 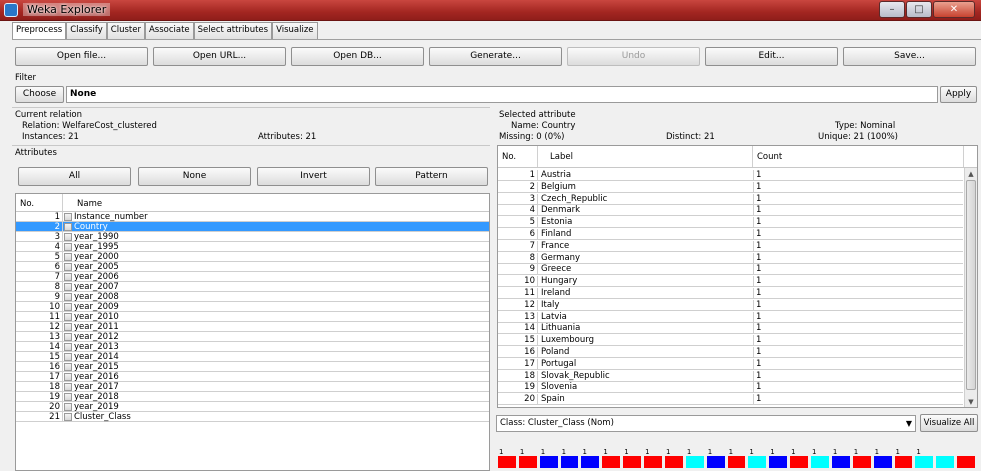 What do you see at coordinates (252, 347) in the screenshot?
I see `attribute-row: 14 year_2013` at bounding box center [252, 347].